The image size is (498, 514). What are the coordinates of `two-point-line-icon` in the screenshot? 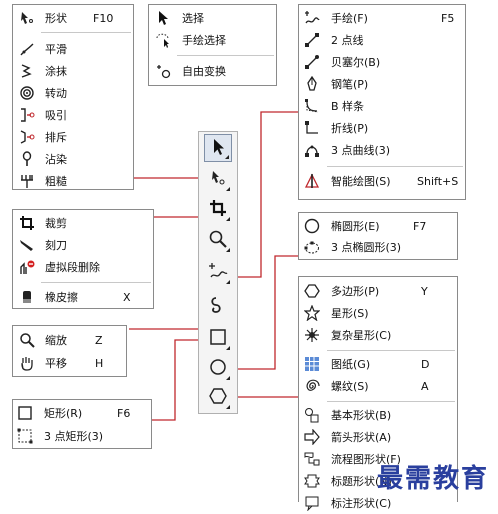 It's located at (312, 40).